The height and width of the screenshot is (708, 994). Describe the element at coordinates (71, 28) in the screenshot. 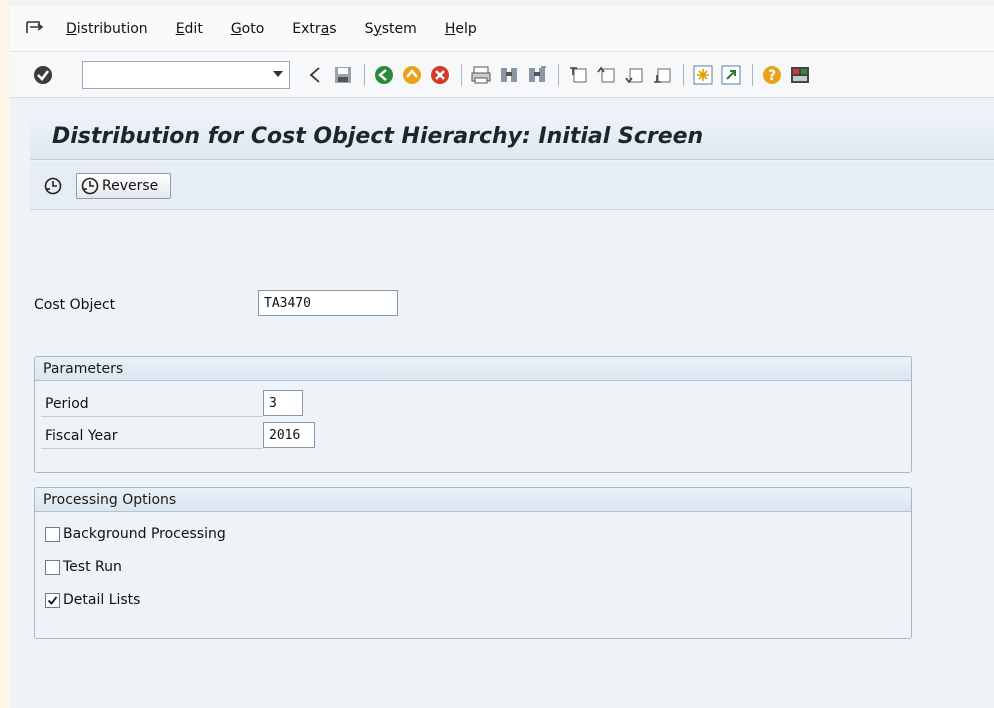

I see `menu-mnemonic: D` at that location.